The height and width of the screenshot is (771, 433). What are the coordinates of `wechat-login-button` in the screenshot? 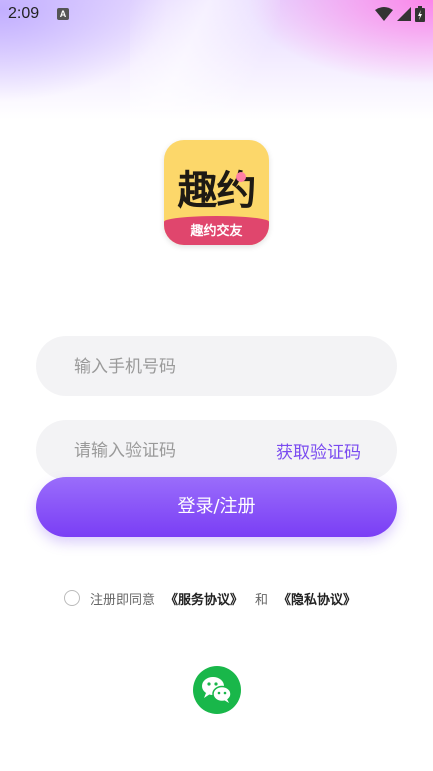 It's located at (217, 690).